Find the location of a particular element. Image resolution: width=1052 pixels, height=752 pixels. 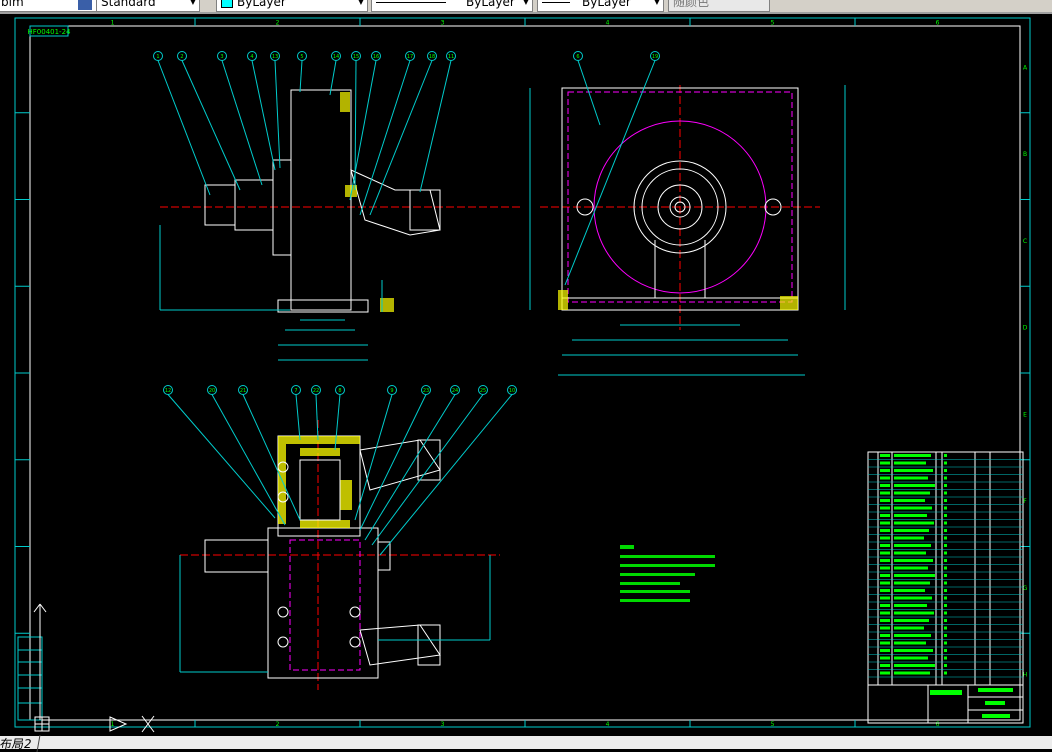

column-label-bottom: 1 is located at coordinates (113, 724).